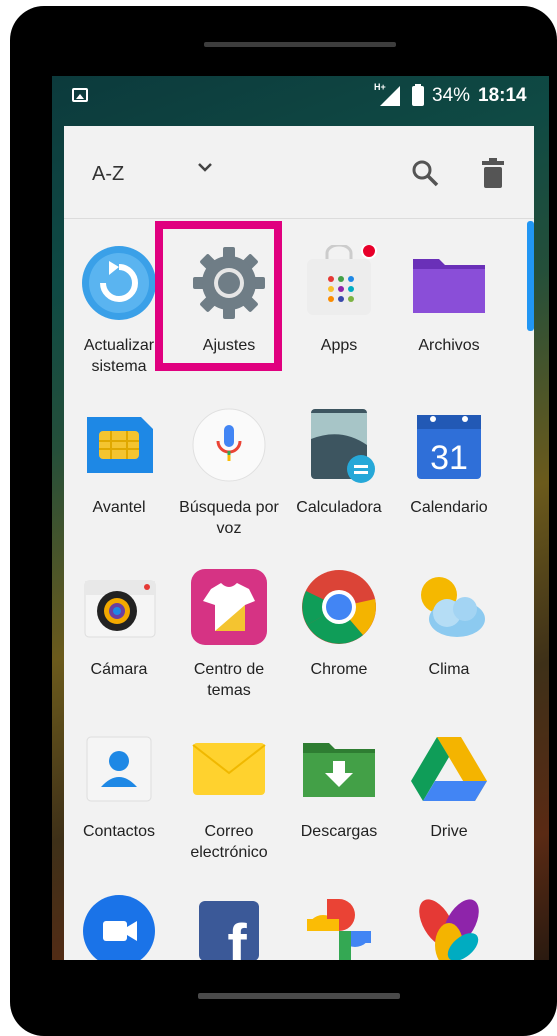 The width and height of the screenshot is (557, 1036). I want to click on app-label: Archivos, so click(449, 345).